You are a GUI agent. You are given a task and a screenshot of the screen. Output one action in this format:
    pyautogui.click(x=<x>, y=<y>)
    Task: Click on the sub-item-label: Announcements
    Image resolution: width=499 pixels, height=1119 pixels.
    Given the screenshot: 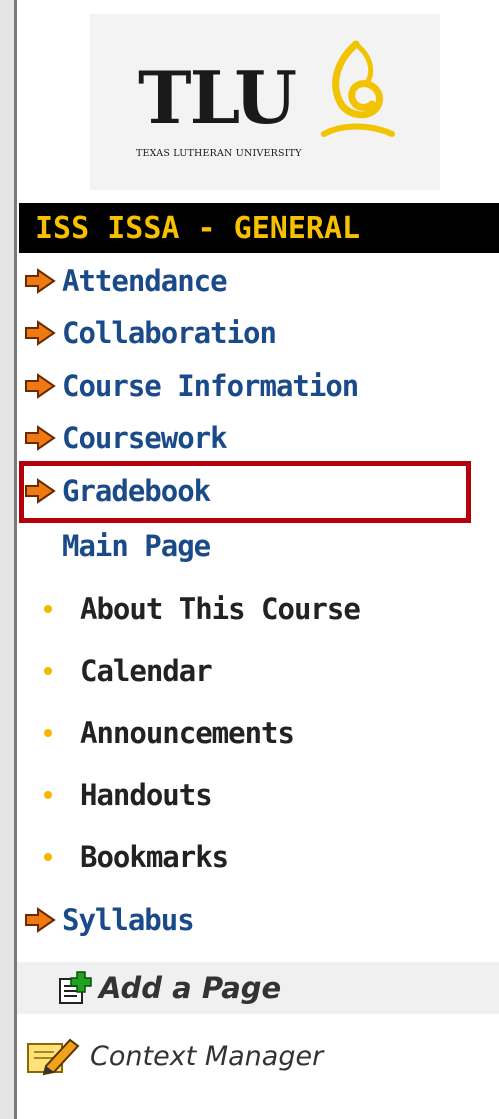 What is the action you would take?
    pyautogui.click(x=187, y=733)
    